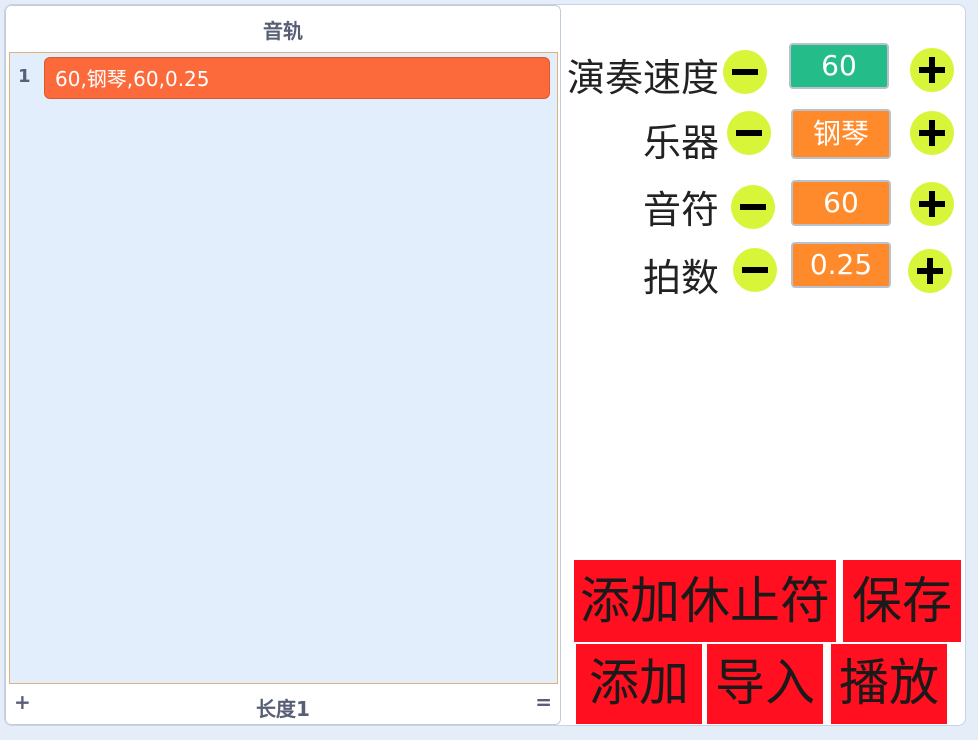  Describe the element at coordinates (283, 31) in the screenshot. I see `list-title: 音轨` at that location.